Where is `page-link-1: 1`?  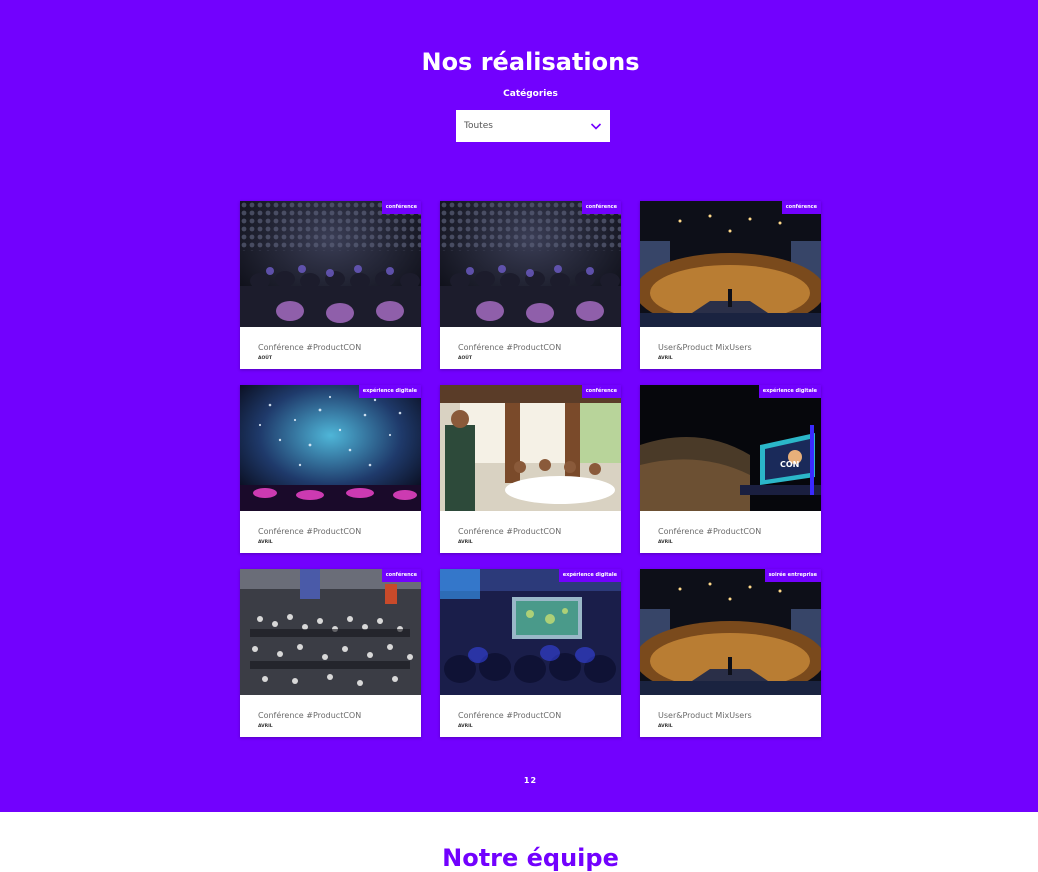
page-link-1: 1 is located at coordinates (527, 780).